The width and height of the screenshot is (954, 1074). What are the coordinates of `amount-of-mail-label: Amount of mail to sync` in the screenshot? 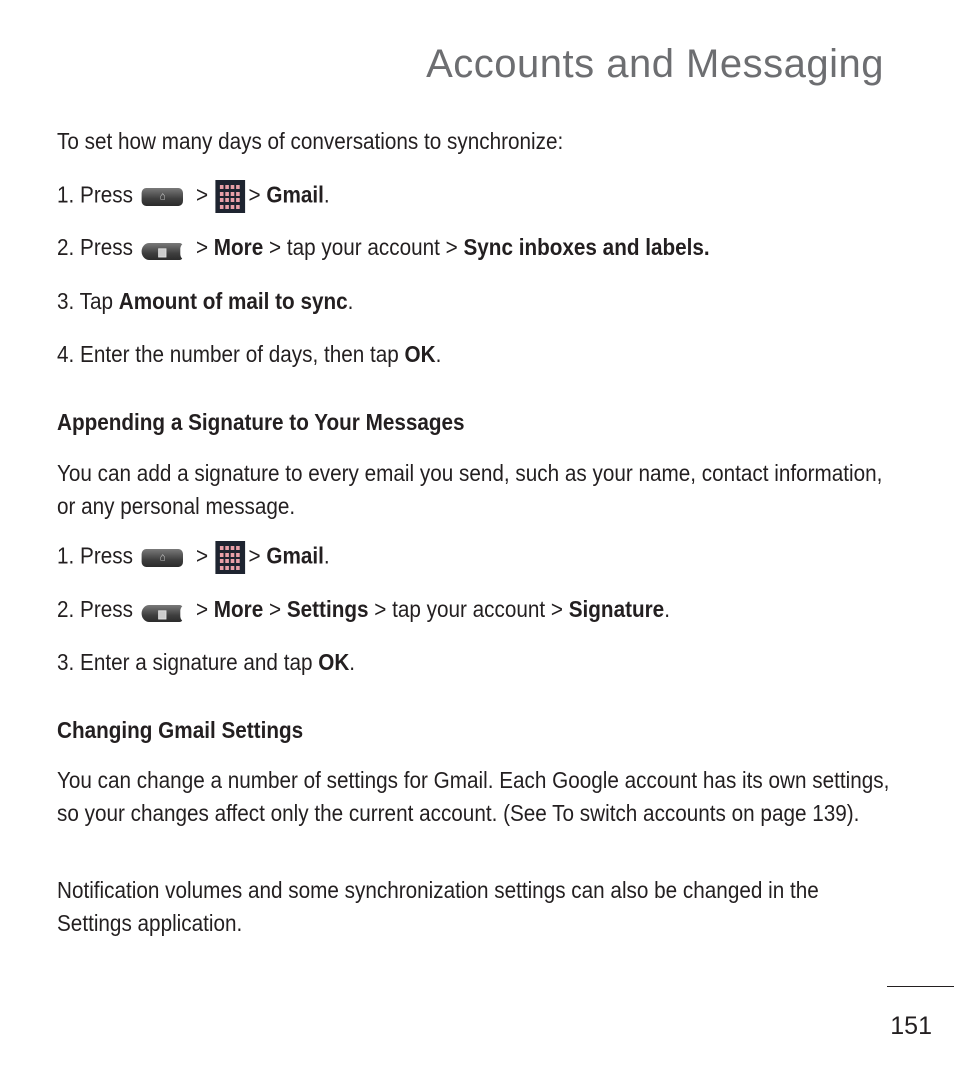 It's located at (233, 301).